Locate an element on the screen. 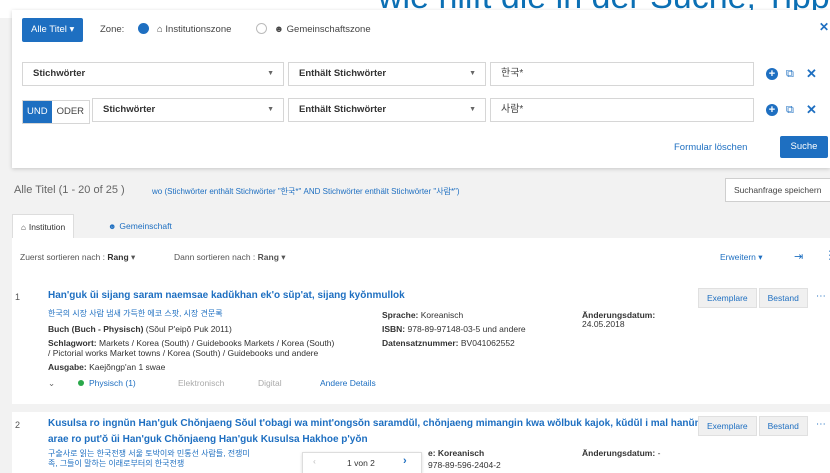 The width and height of the screenshot is (830, 473). record-edition: Ausgabe: Kaejŏngp'an 1 swae is located at coordinates (107, 367).